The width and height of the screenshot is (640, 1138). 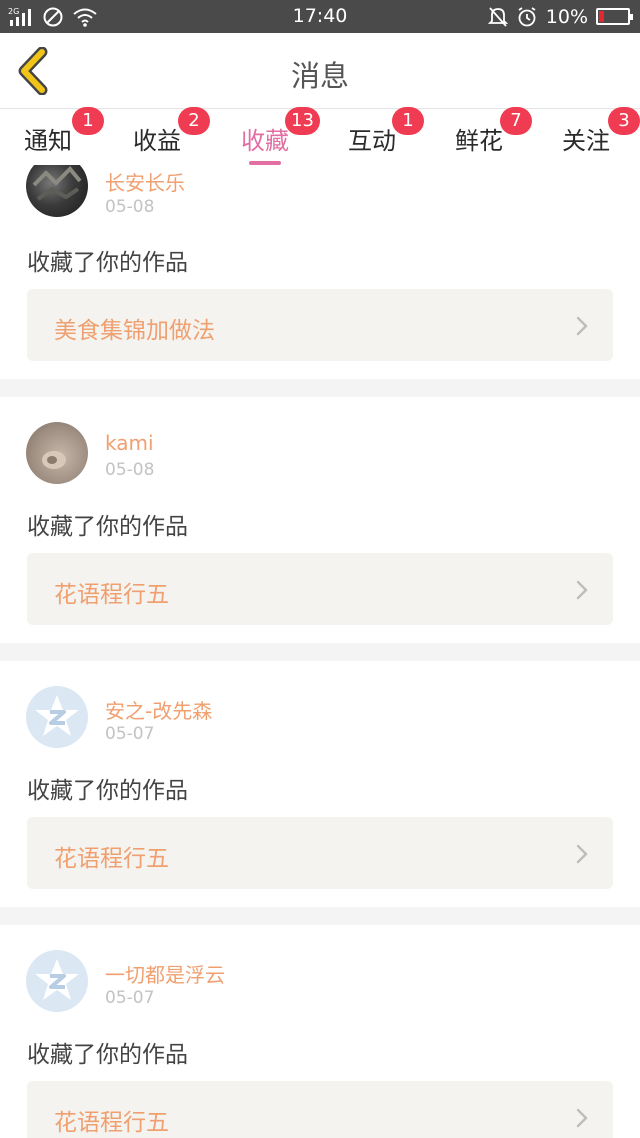 I want to click on badge-count: 7, so click(x=516, y=121).